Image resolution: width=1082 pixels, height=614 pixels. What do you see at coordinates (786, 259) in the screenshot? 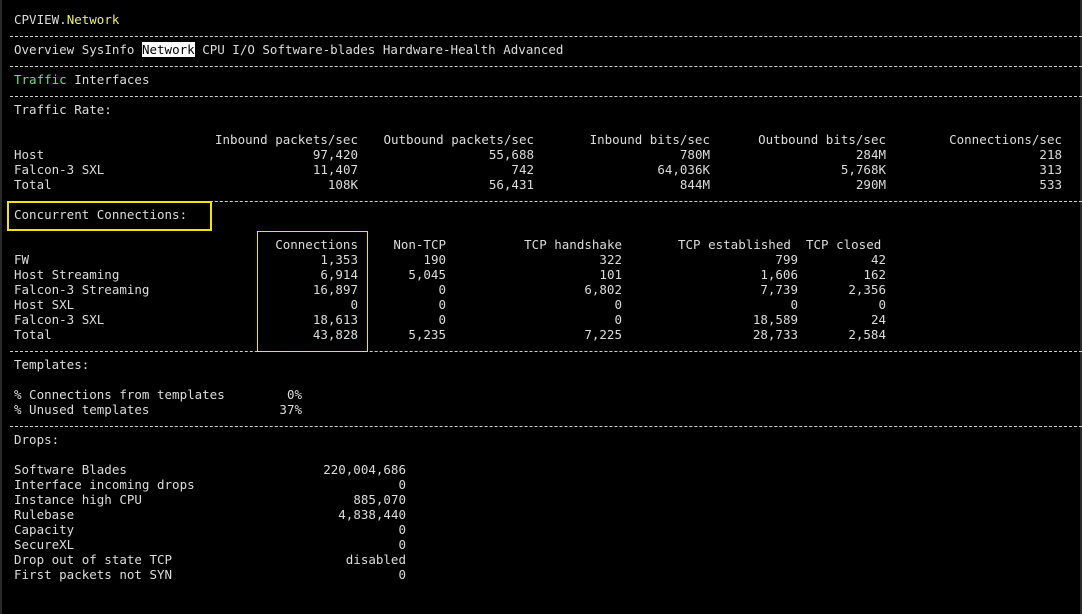
I see `table-cell: 799` at bounding box center [786, 259].